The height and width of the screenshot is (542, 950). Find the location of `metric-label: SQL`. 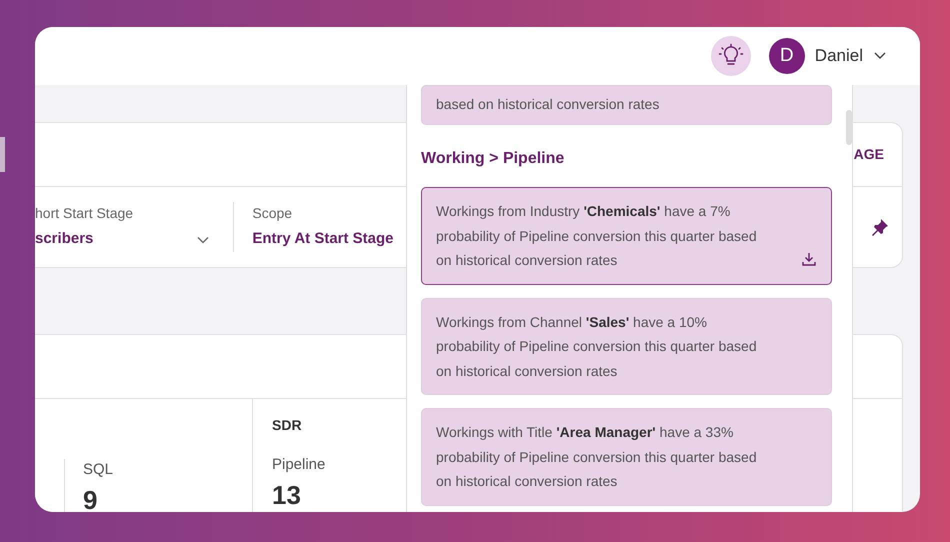

metric-label: SQL is located at coordinates (98, 470).